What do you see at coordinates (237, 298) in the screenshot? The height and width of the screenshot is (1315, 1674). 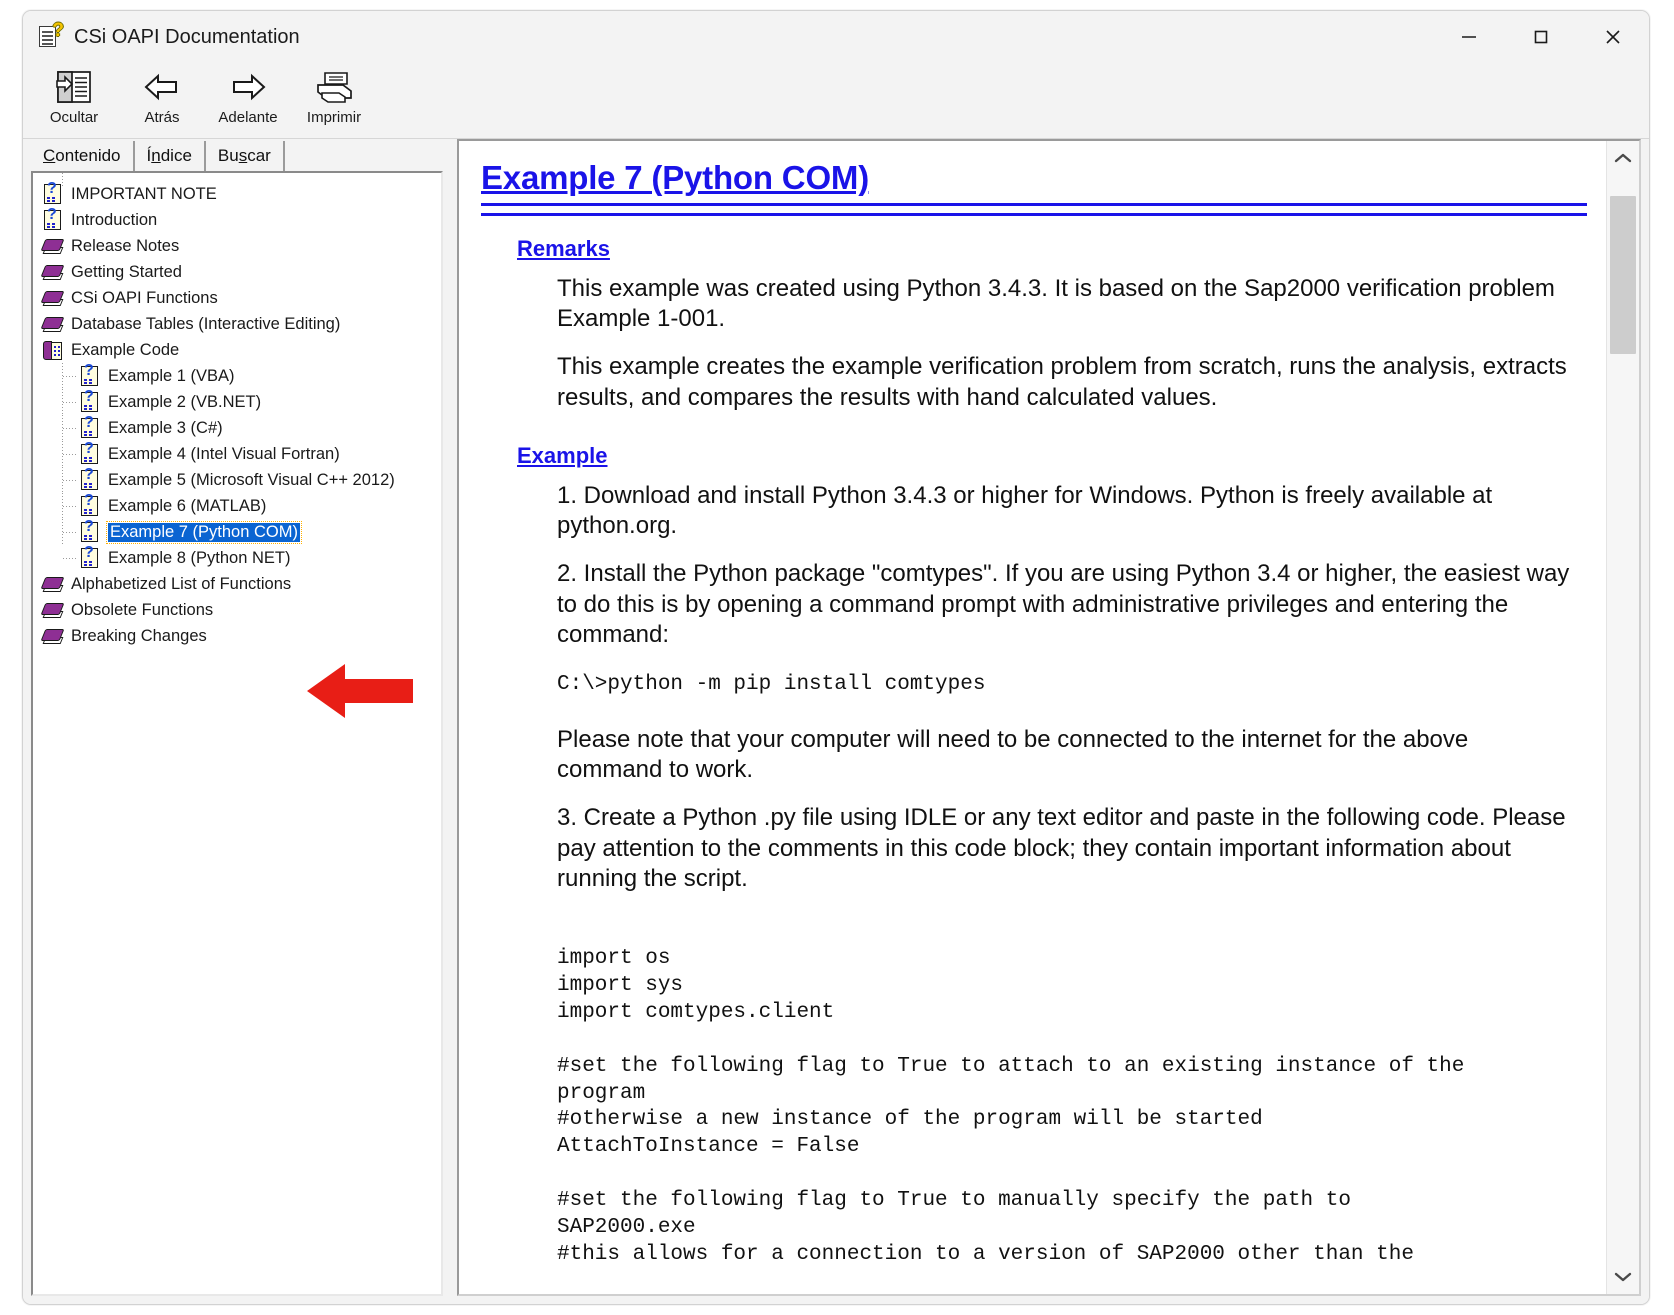 I see `tree-item-csi-oapi-functions: CSi OAPI Functions` at bounding box center [237, 298].